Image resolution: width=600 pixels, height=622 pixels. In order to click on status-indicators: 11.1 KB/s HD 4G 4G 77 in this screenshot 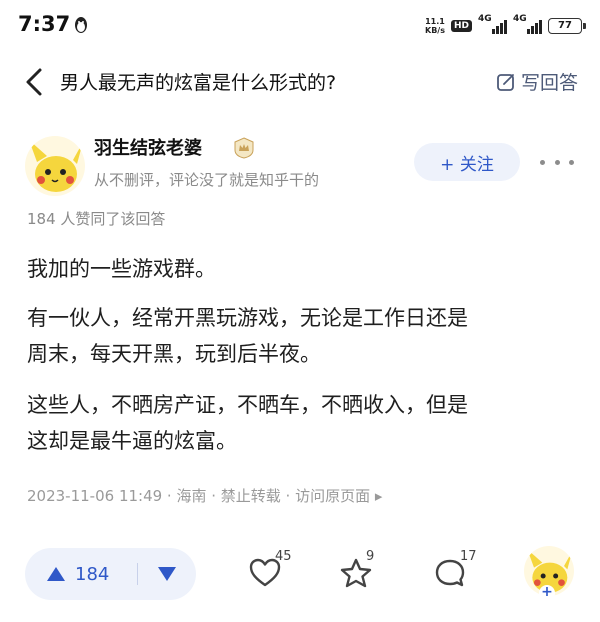, I will do `click(505, 26)`.